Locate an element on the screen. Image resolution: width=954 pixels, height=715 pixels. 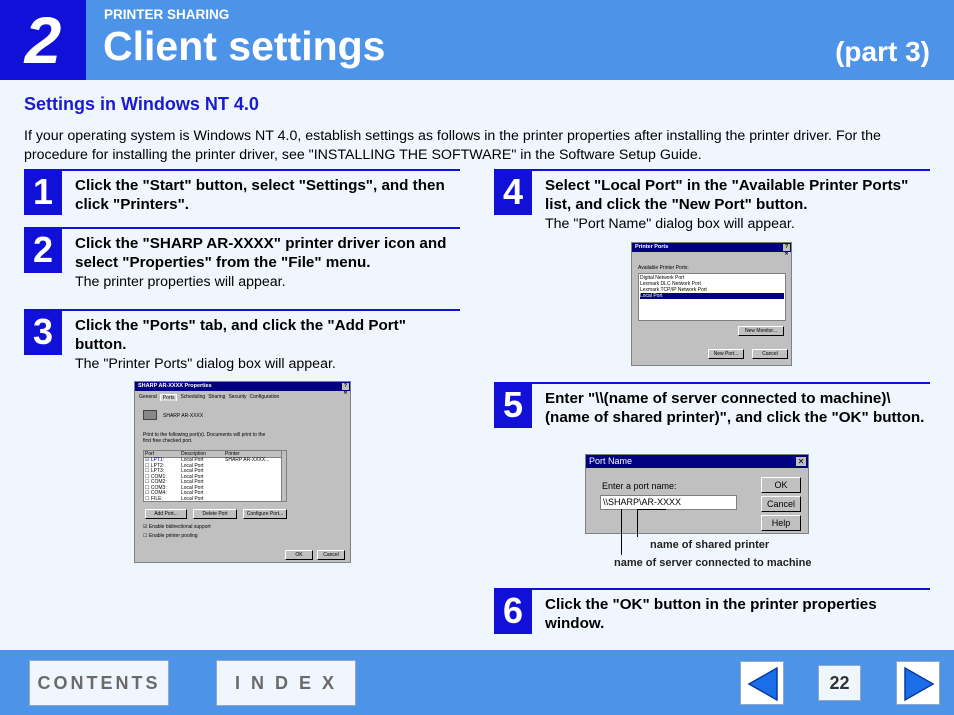
arrow-left-icon is located at coordinates (762, 684).